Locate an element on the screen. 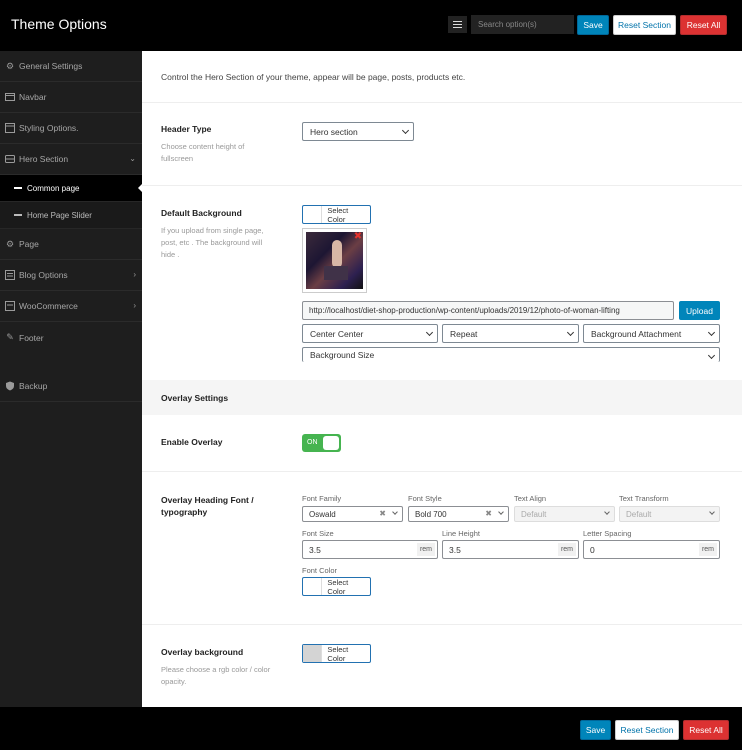 This screenshot has height=750, width=742. font-family-label: Font Family is located at coordinates (322, 498).